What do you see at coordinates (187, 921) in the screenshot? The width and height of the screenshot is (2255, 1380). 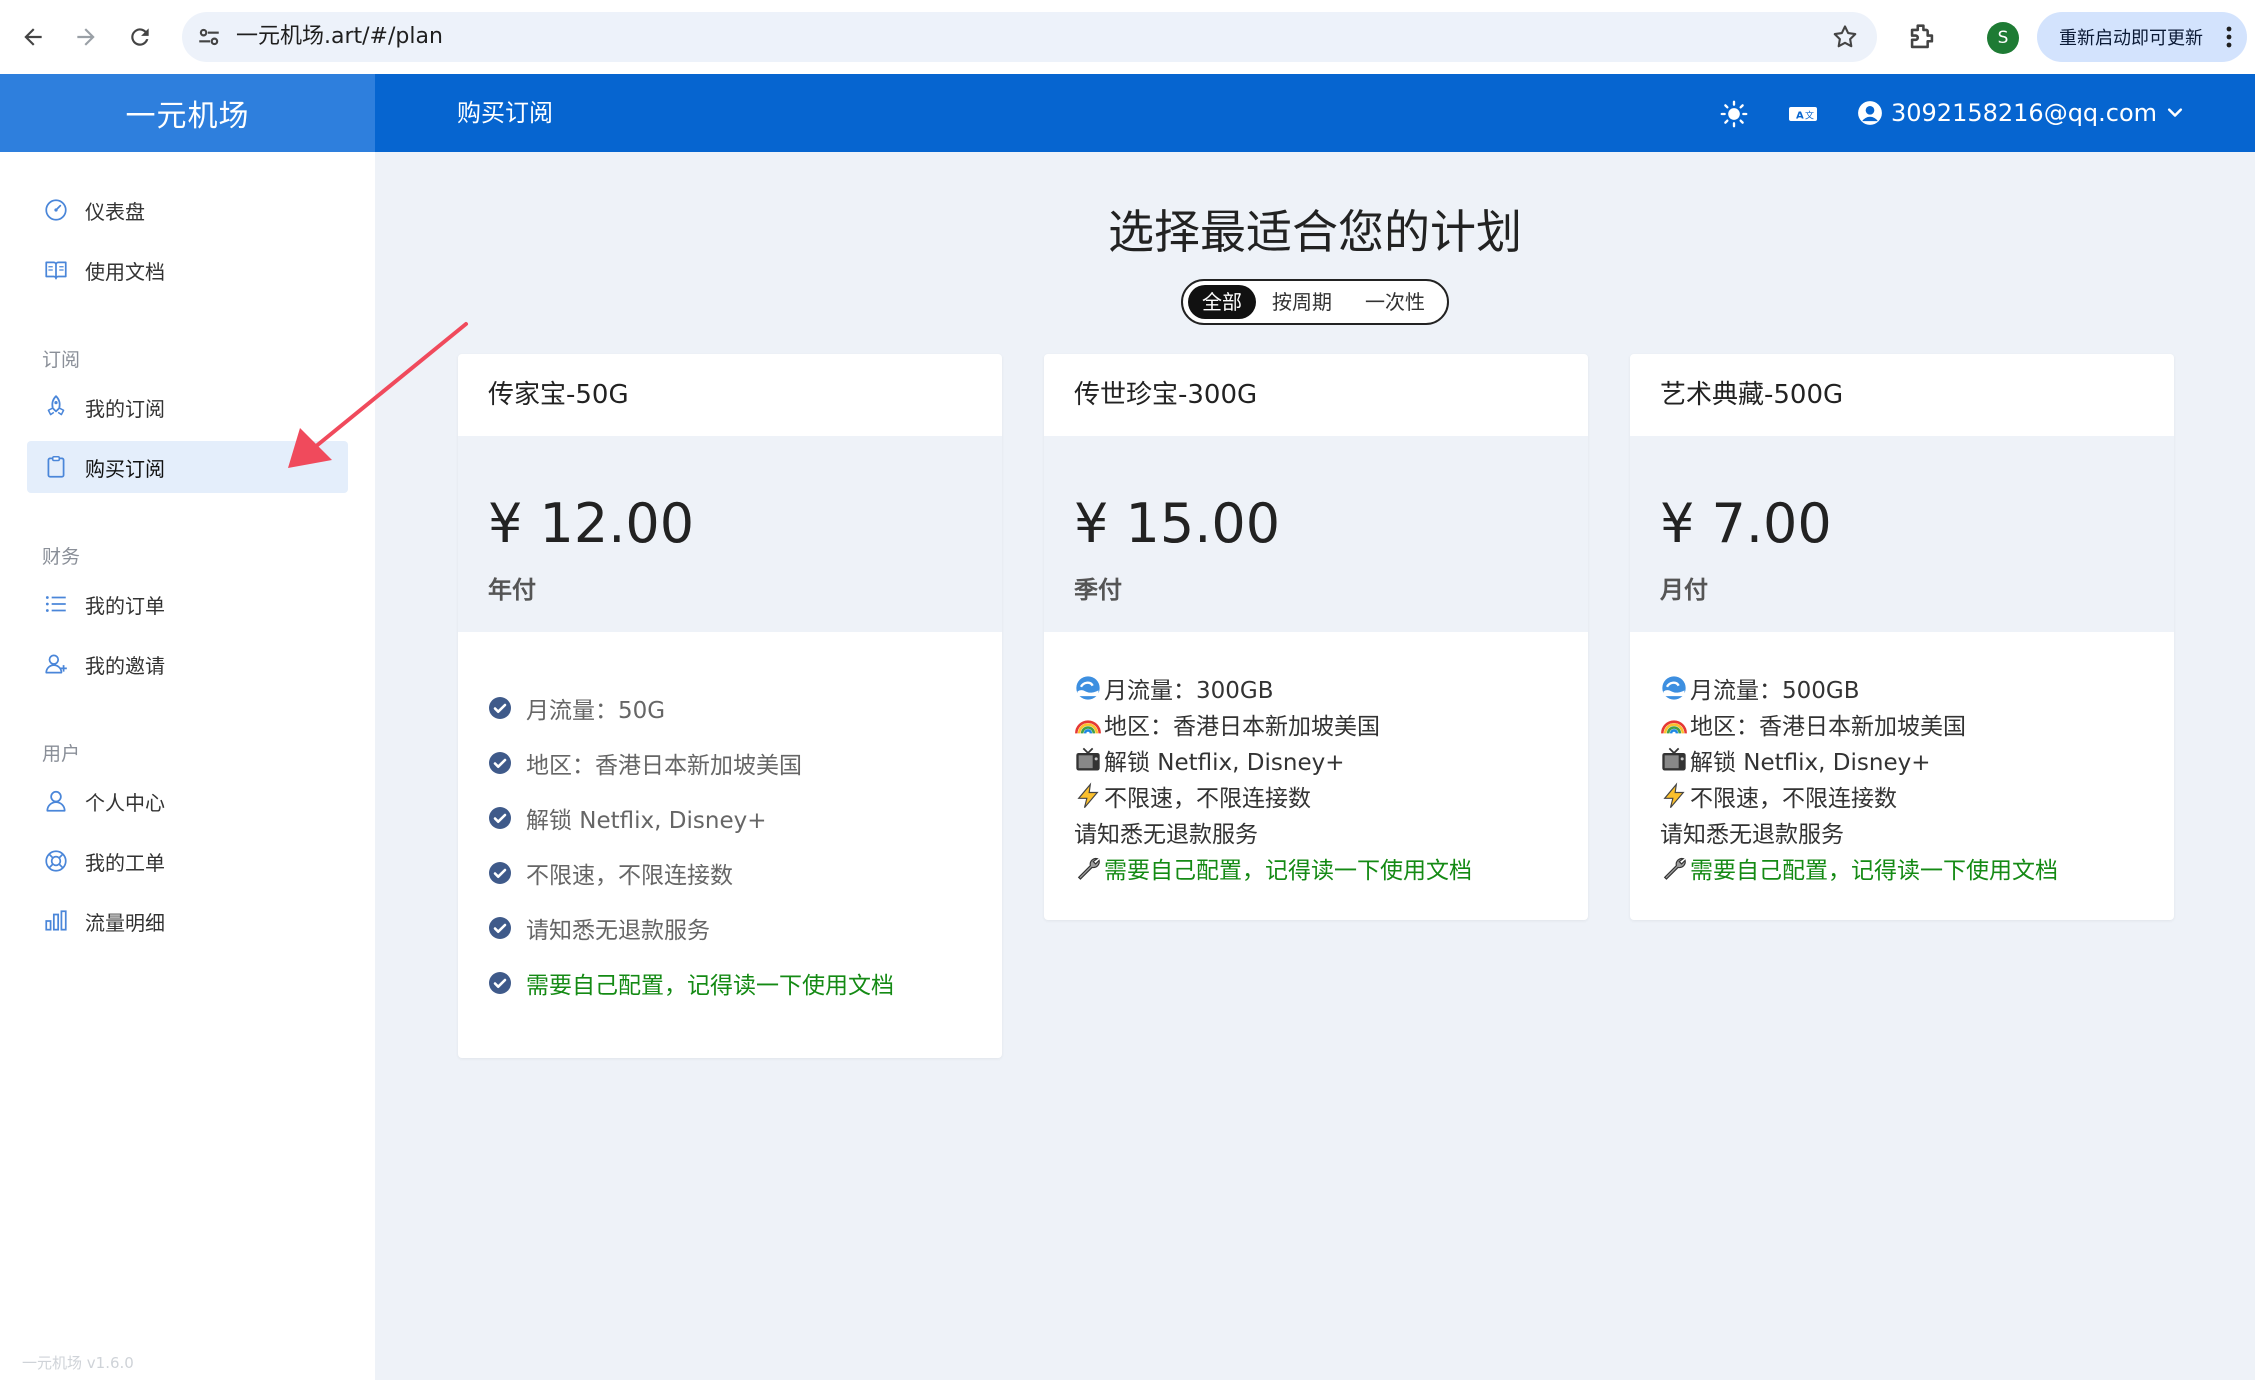 I see `sidebar-item-traffic: 流量明细` at bounding box center [187, 921].